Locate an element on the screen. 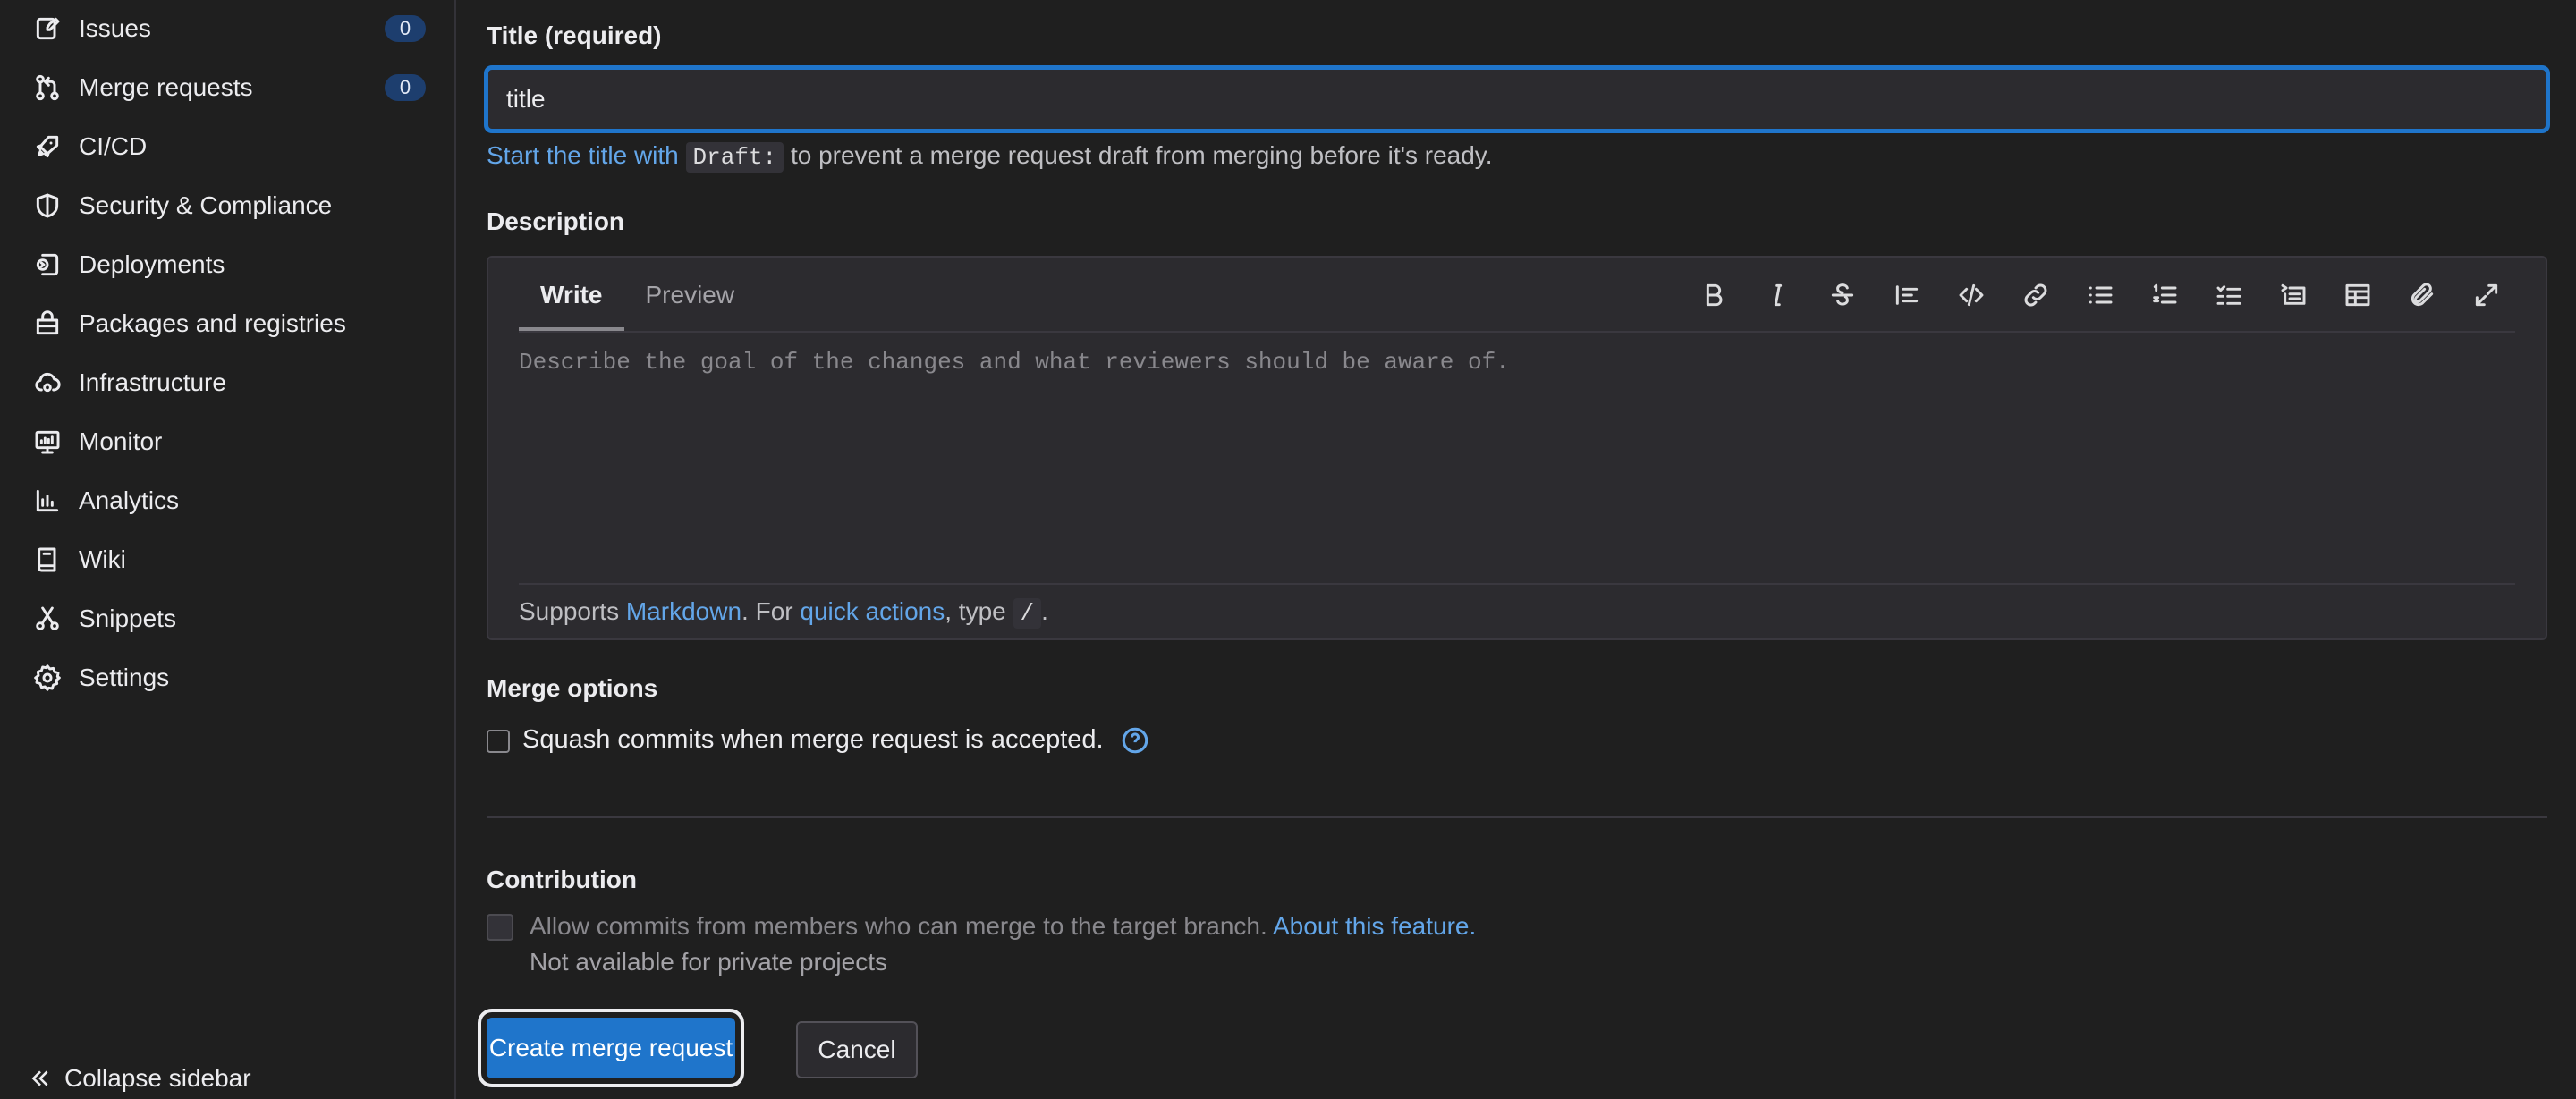  create-merge-request-button: Create merge request is located at coordinates (611, 1048).